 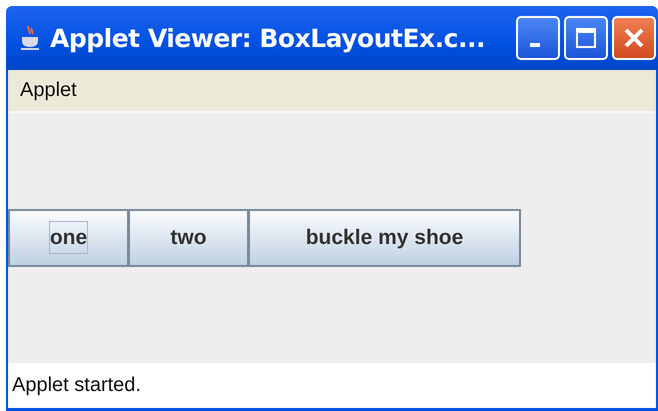 I want to click on button: one, so click(x=68, y=238).